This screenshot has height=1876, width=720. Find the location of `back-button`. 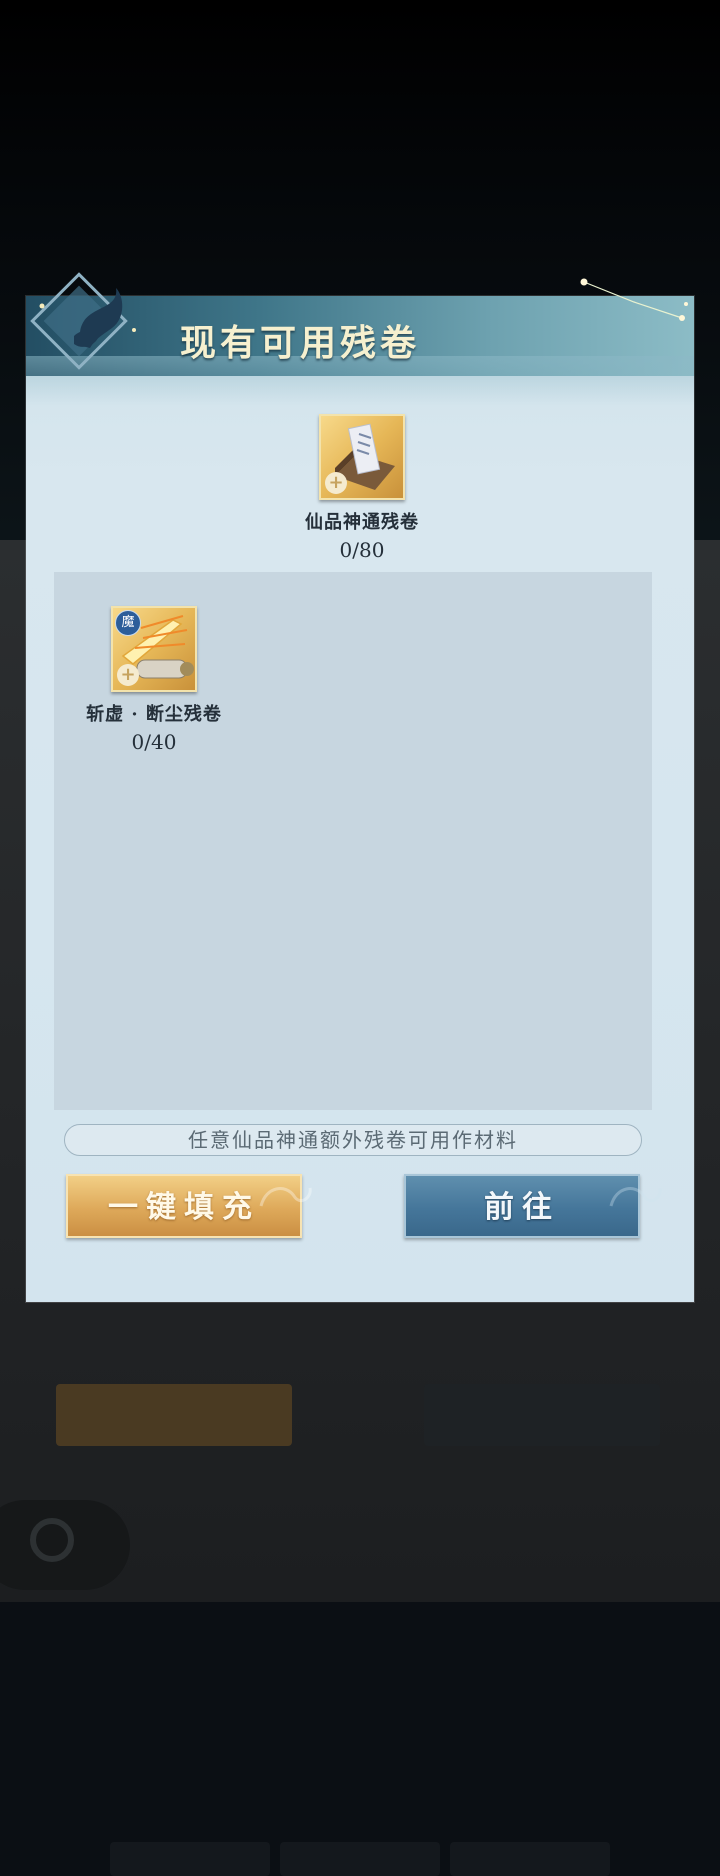

back-button is located at coordinates (65, 1545).